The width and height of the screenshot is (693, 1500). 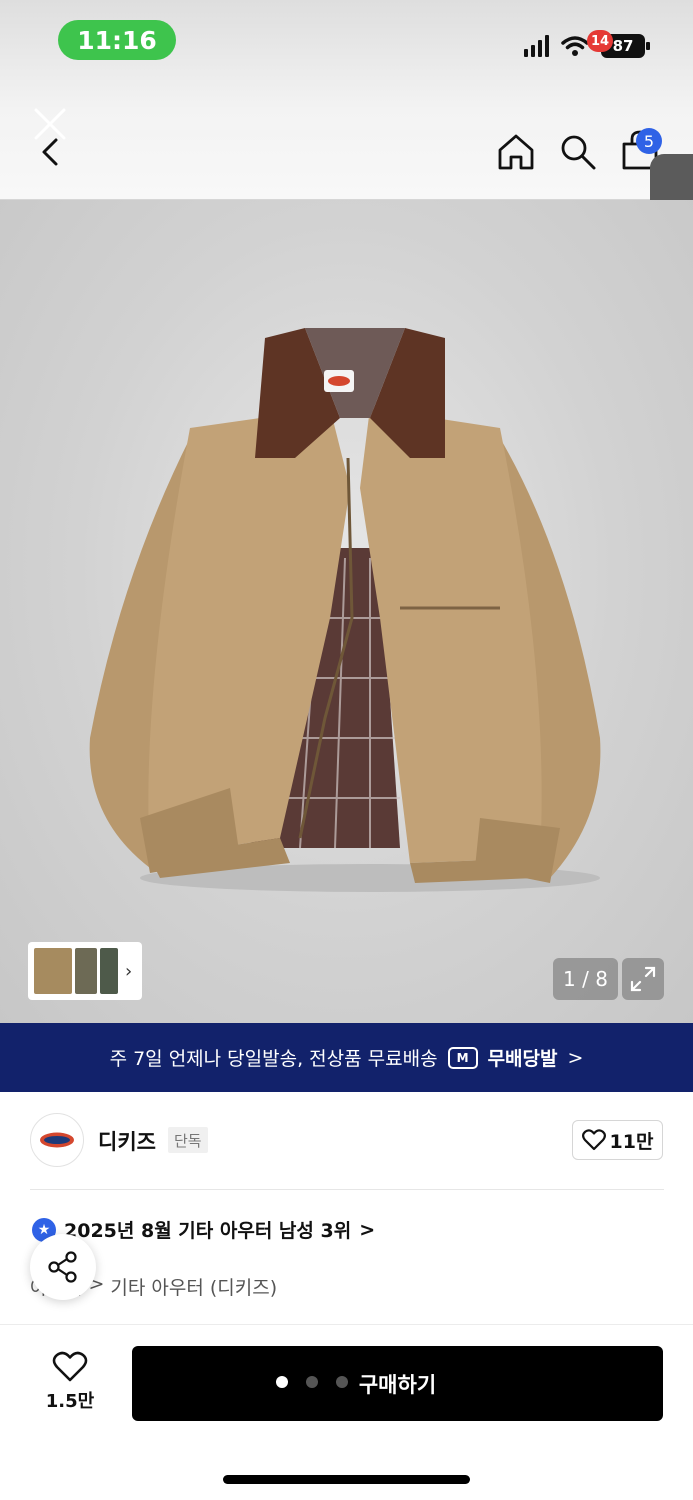 I want to click on brand-like-button: 11만, so click(x=617, y=1140).